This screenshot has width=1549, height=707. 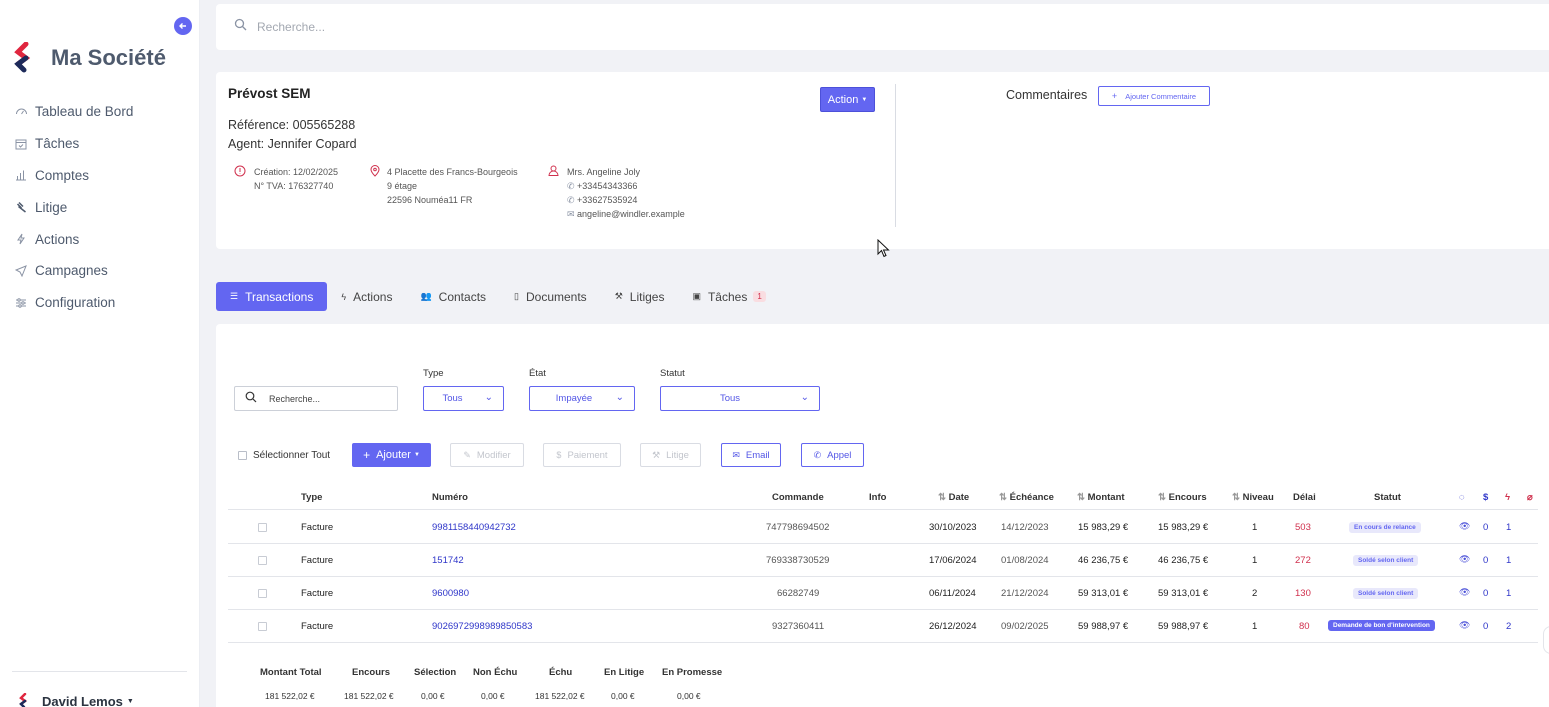 I want to click on mail-icon: ✉, so click(x=572, y=214).